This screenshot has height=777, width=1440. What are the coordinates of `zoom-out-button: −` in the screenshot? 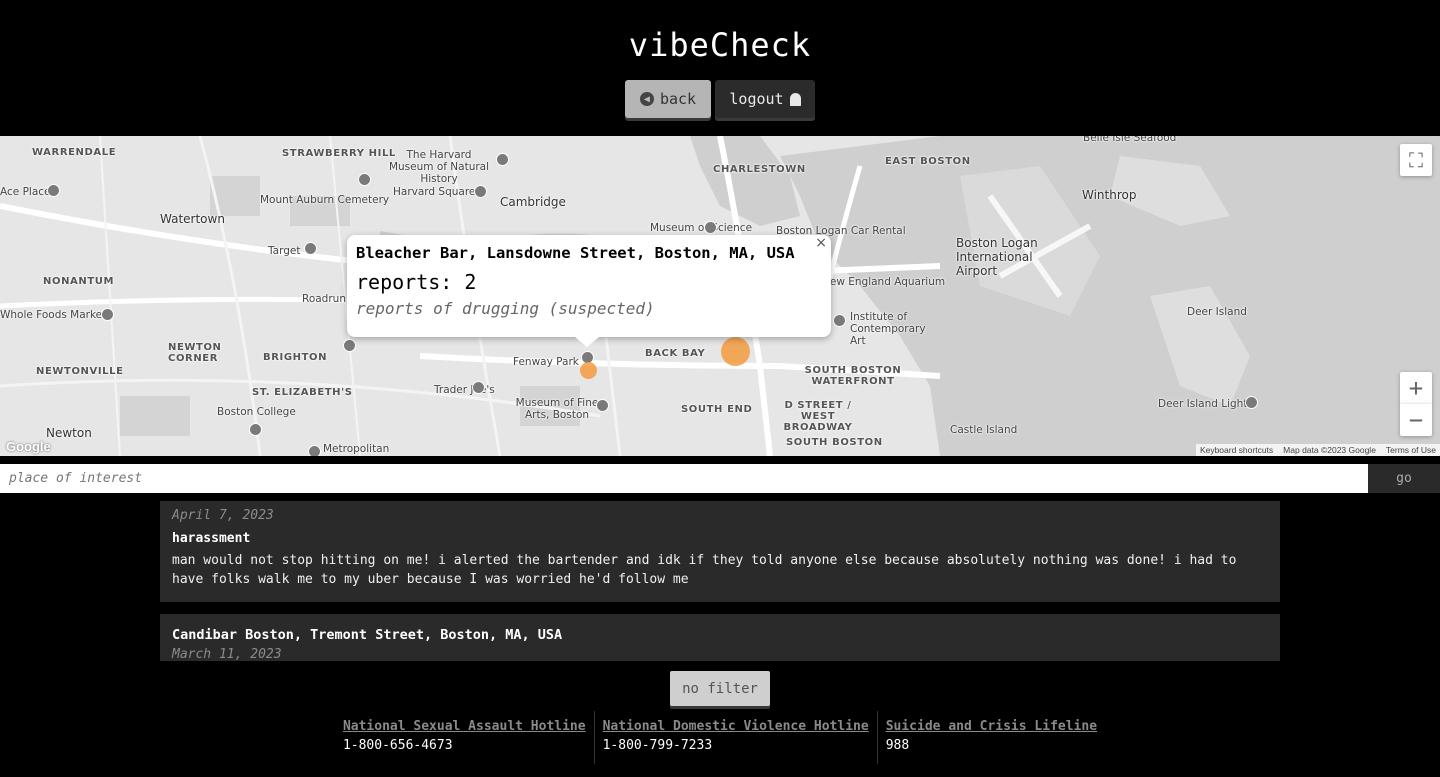 It's located at (1416, 420).